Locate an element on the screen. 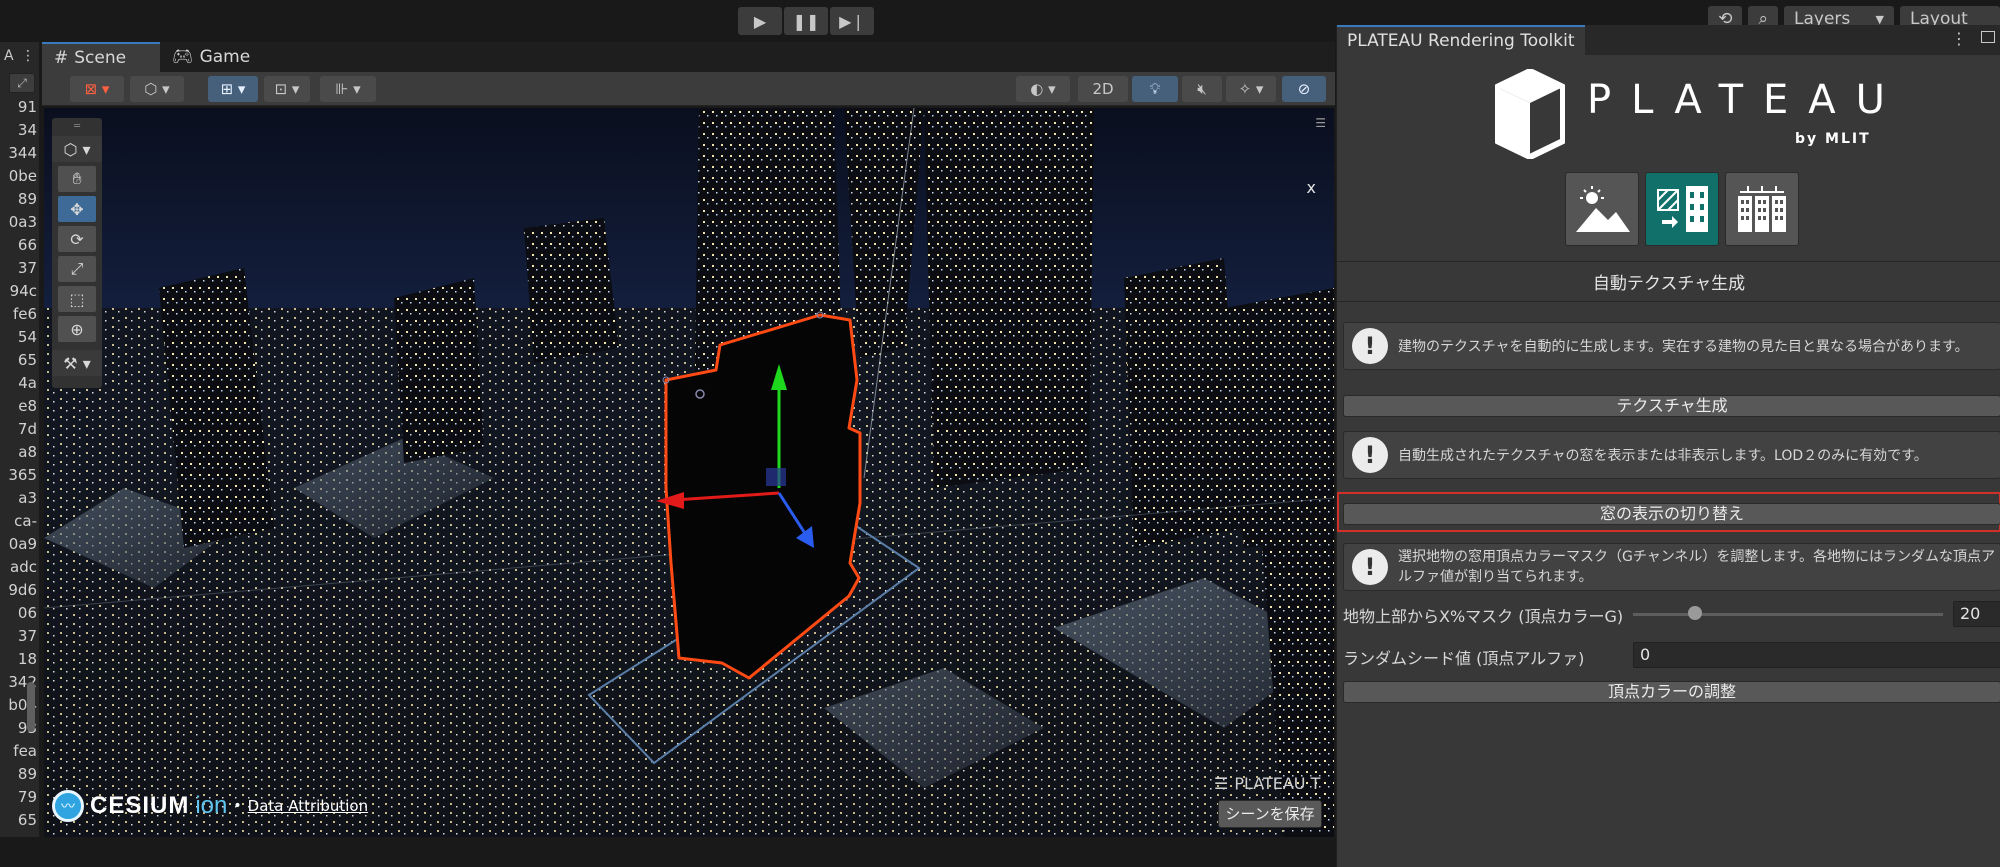  plateau-logo-text: PLATEAU is located at coordinates (1746, 100).